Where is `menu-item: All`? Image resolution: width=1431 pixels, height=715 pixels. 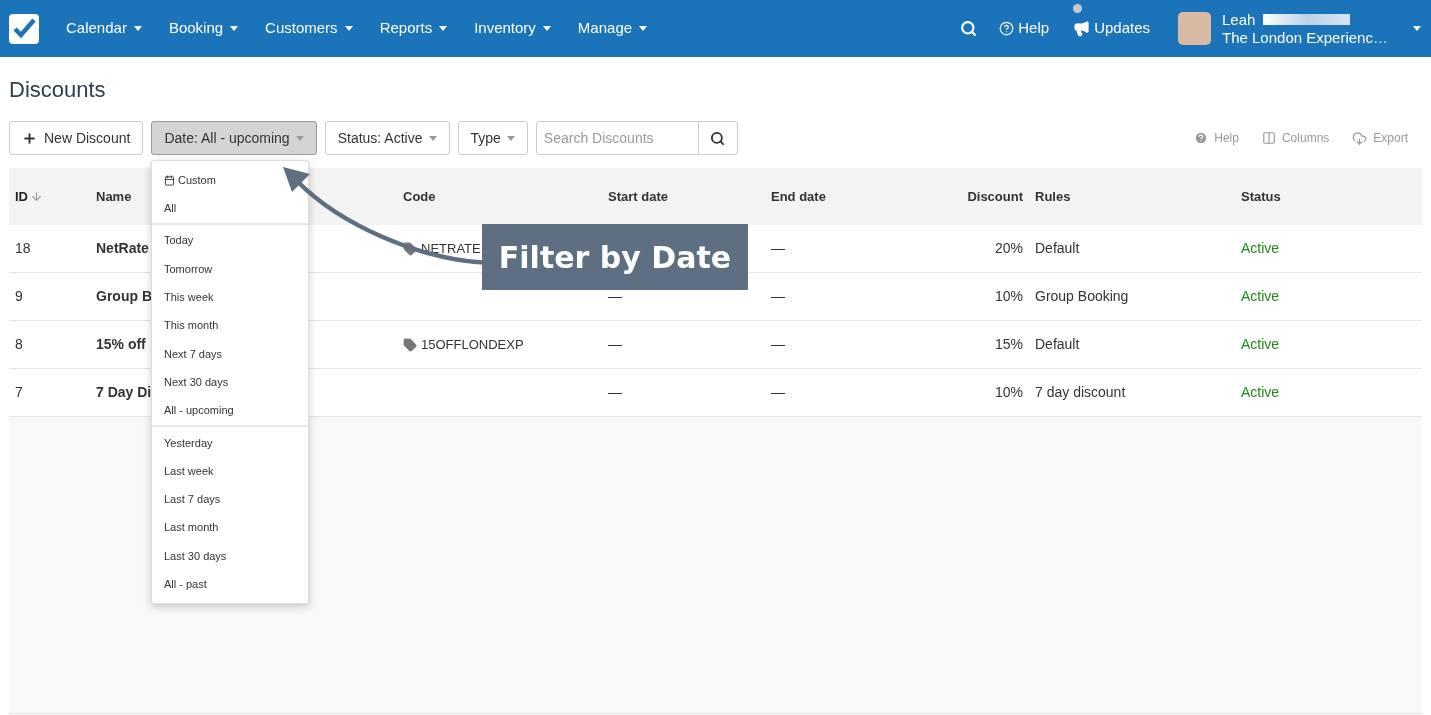 menu-item: All is located at coordinates (230, 208).